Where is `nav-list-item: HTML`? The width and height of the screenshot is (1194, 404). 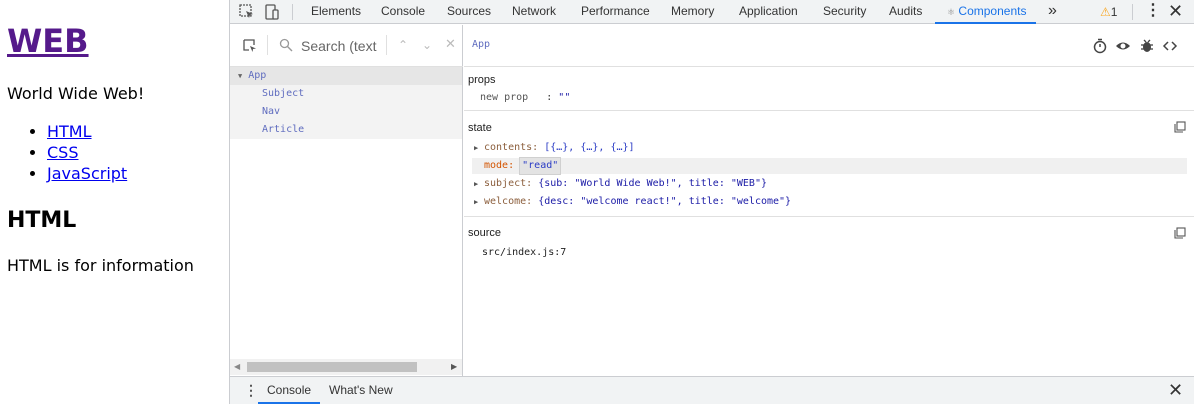
nav-list-item: HTML is located at coordinates (87, 131).